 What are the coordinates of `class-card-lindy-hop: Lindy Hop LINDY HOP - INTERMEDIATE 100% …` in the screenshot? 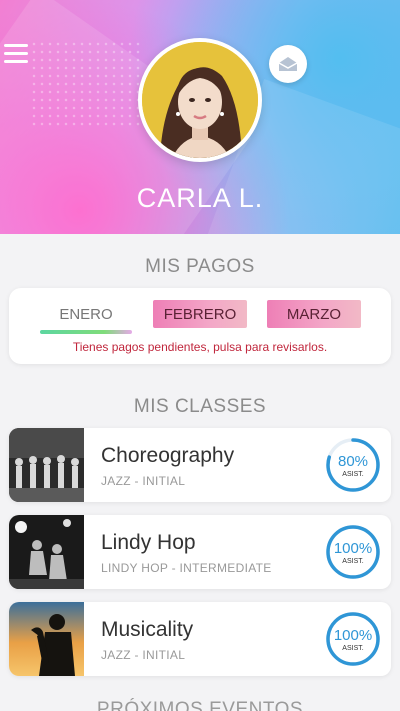 It's located at (200, 552).